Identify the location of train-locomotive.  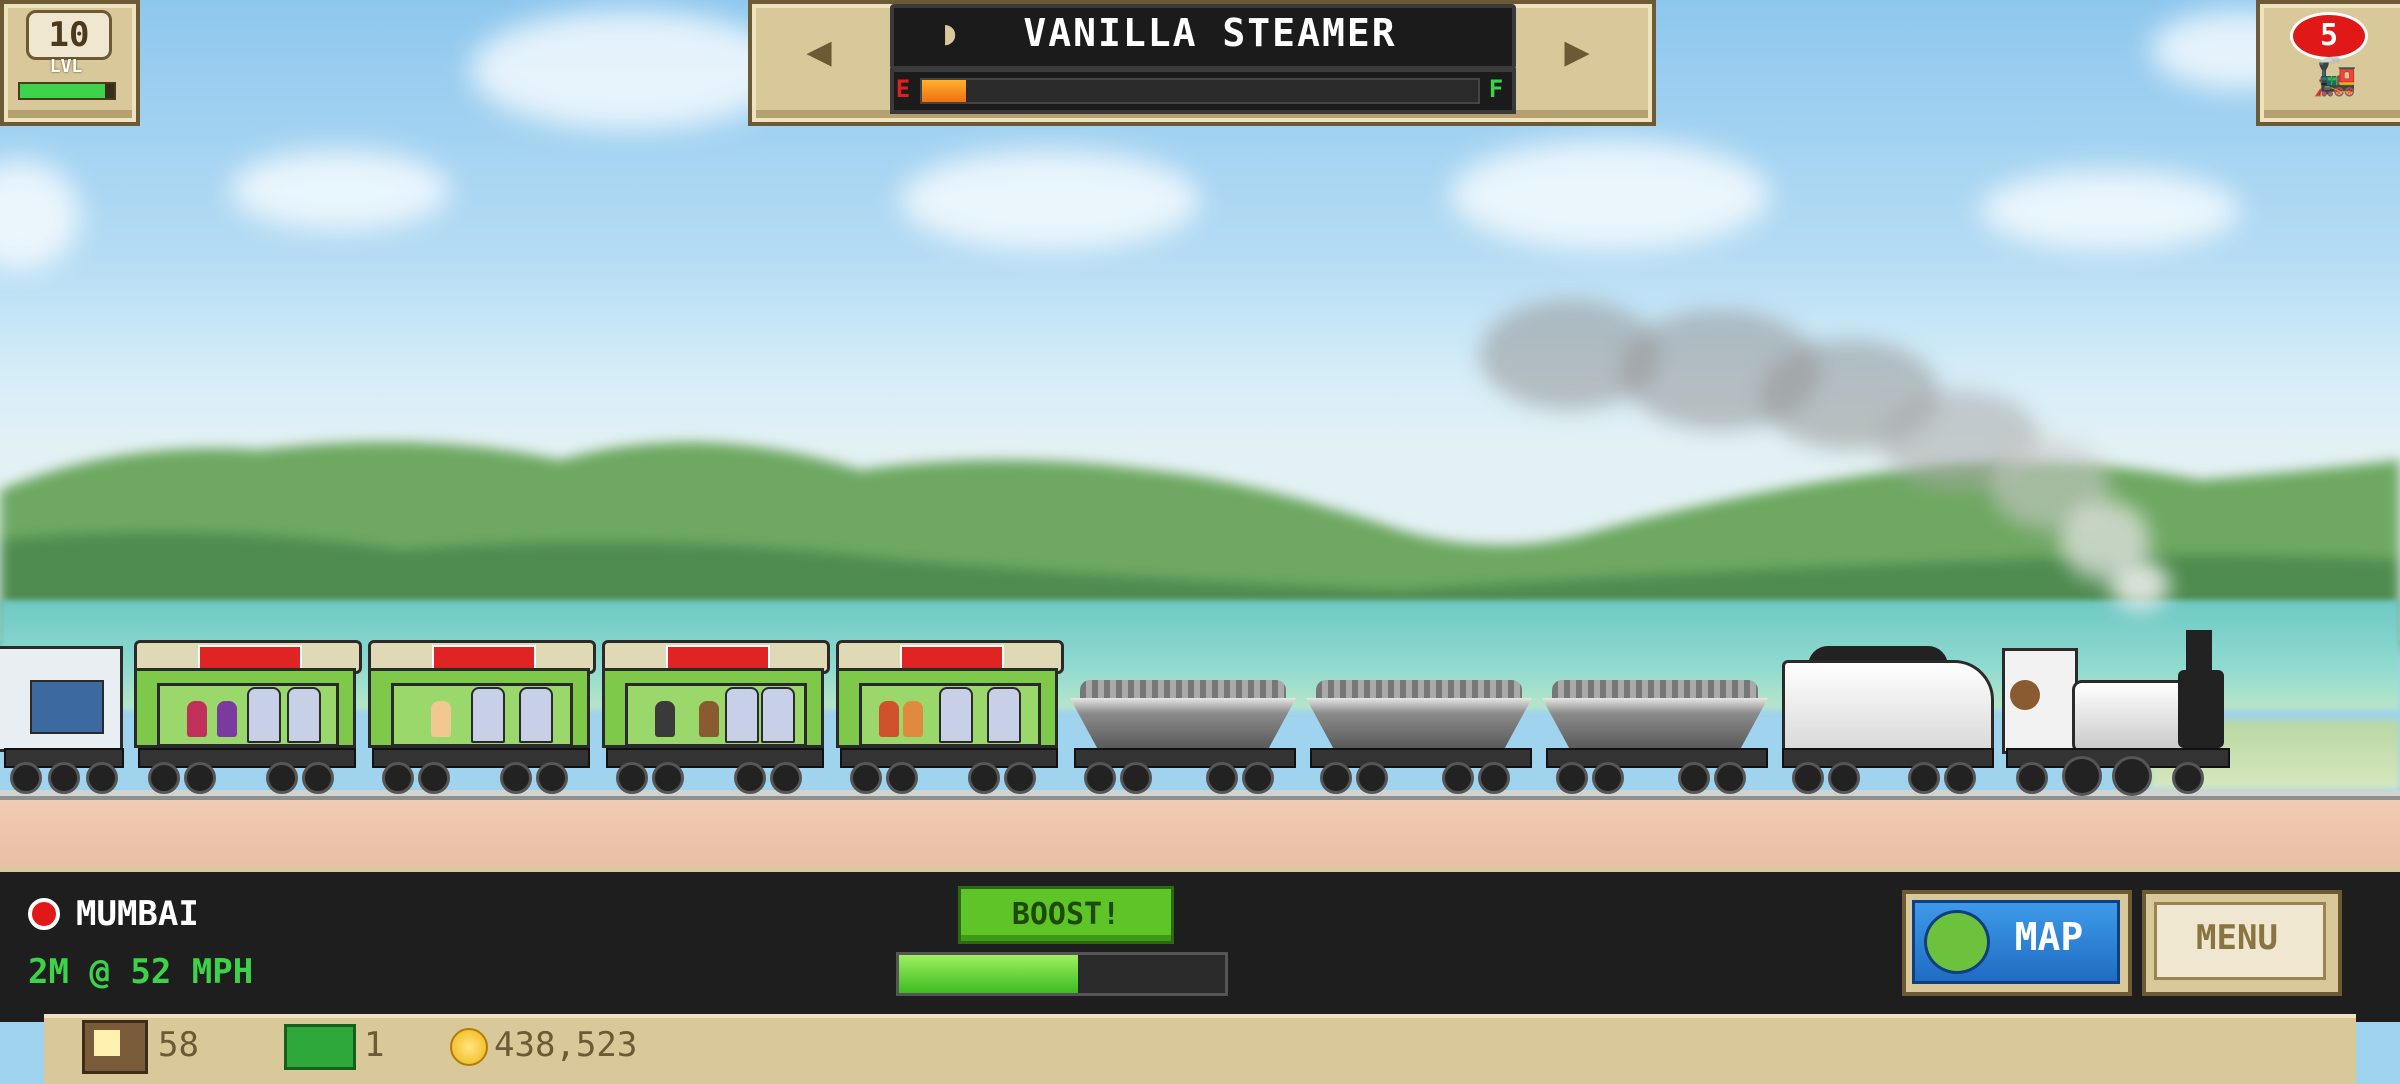
(2116, 713).